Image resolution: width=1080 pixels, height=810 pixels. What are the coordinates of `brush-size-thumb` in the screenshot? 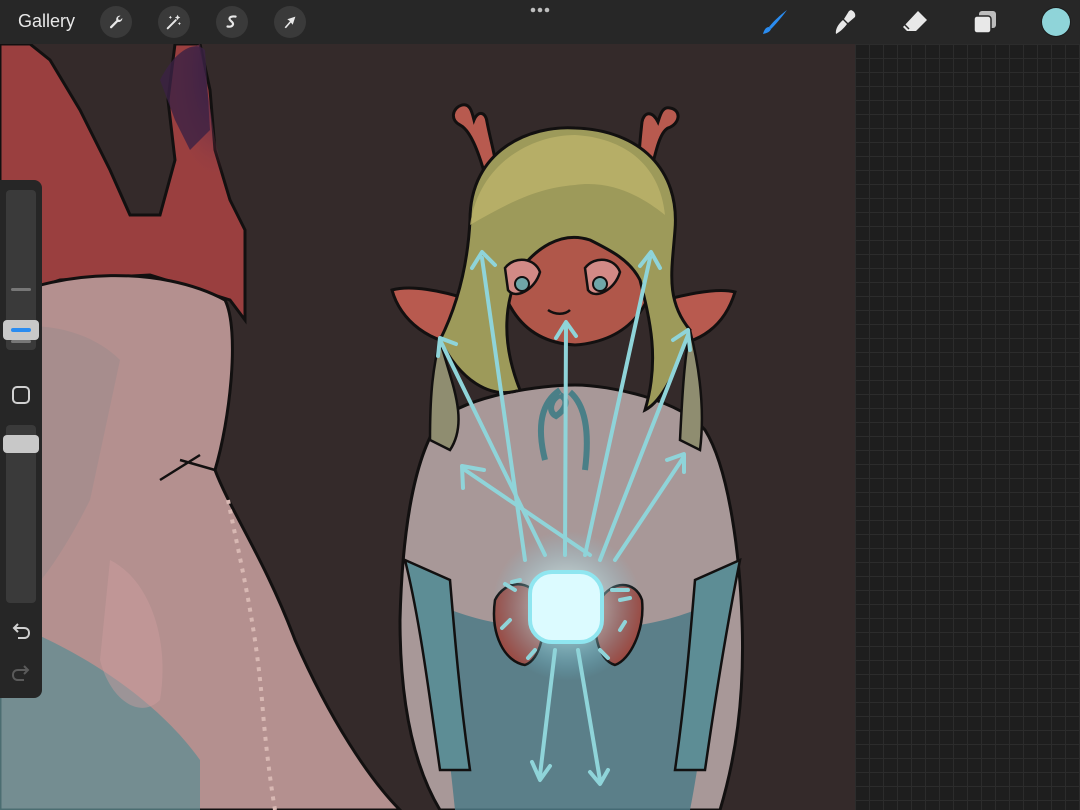 It's located at (21, 330).